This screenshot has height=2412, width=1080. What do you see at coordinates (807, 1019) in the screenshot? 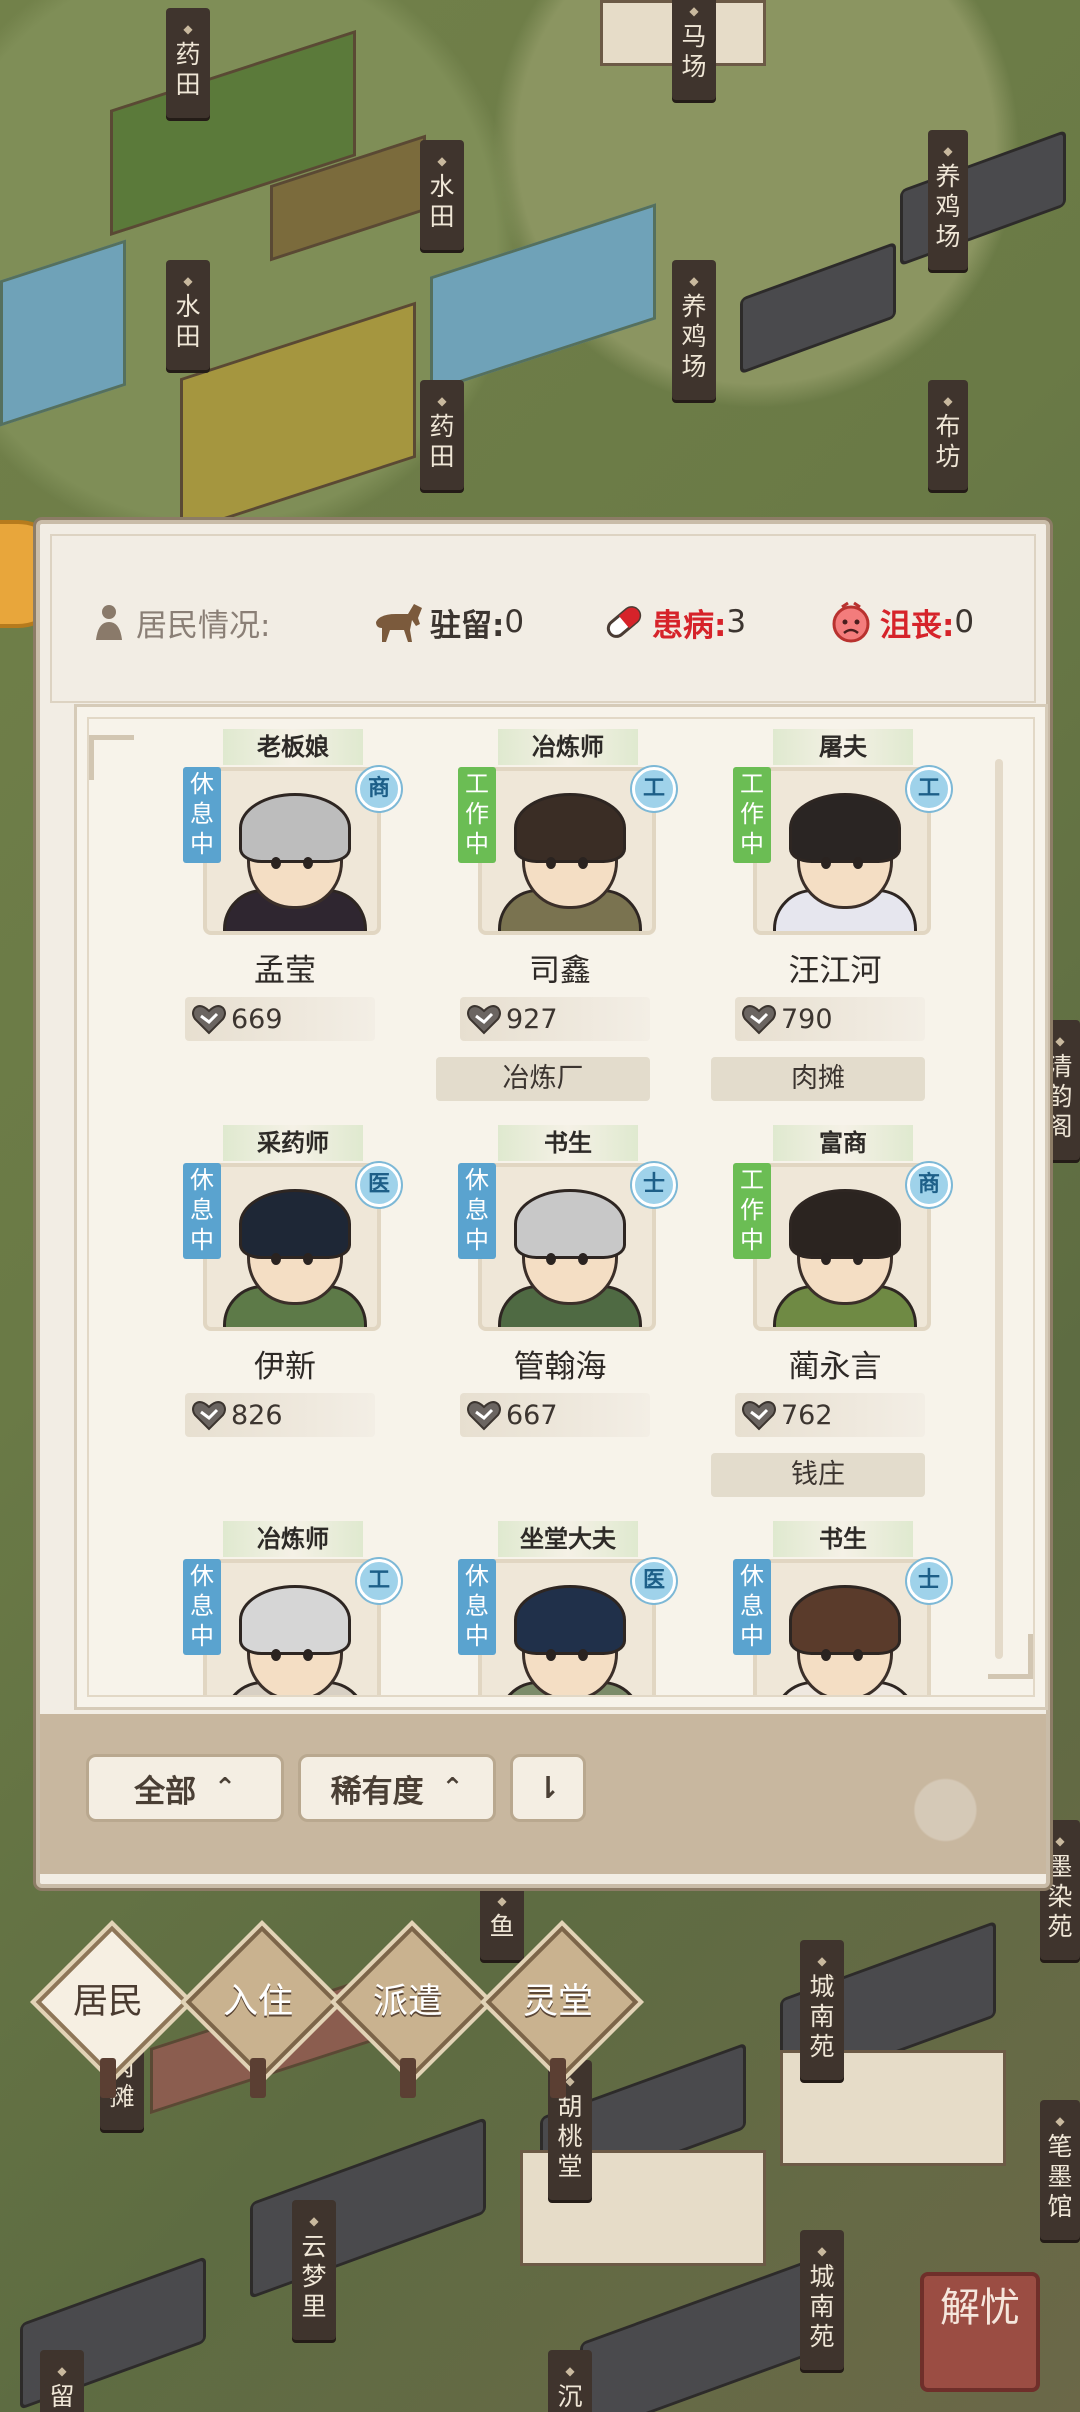
I see `resident-stat-value: 790` at bounding box center [807, 1019].